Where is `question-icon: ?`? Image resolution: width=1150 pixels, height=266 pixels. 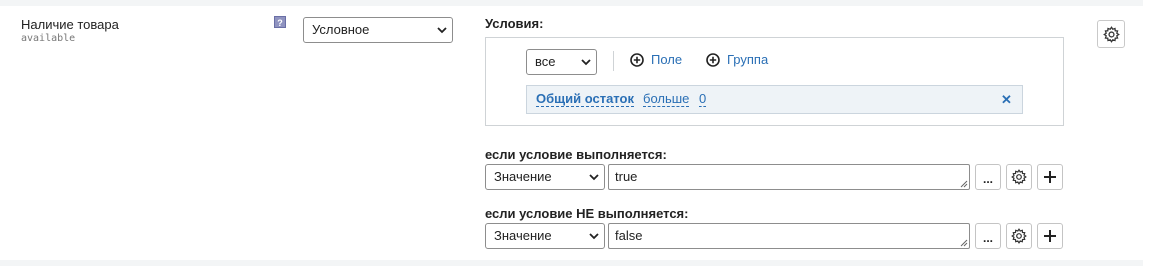
question-icon: ? is located at coordinates (280, 22).